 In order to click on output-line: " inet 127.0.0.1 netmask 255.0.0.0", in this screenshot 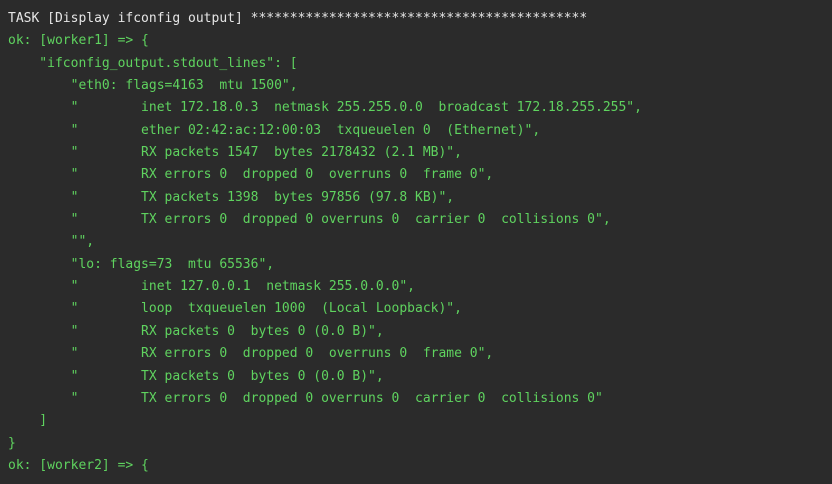, I will do `click(211, 287)`.